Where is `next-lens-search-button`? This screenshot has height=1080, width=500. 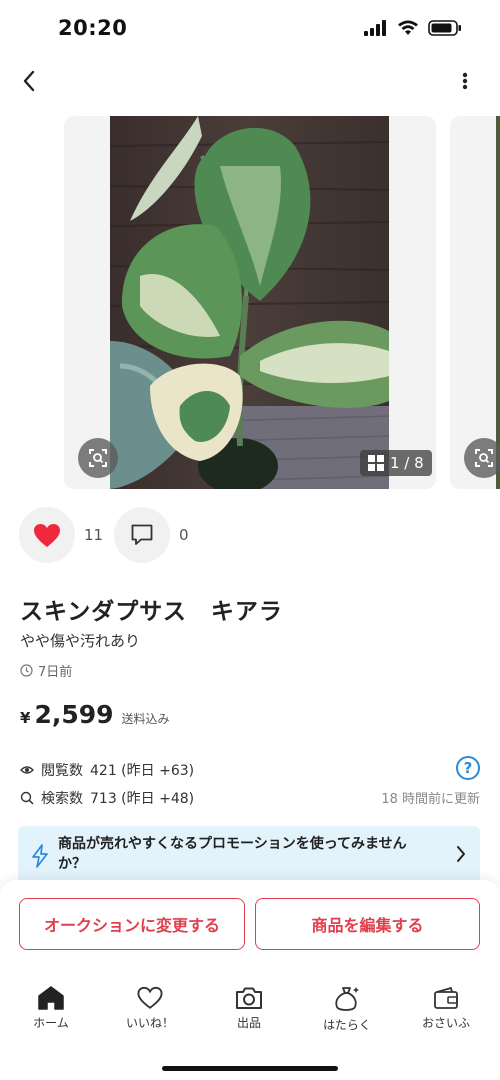
next-lens-search-button is located at coordinates (482, 458).